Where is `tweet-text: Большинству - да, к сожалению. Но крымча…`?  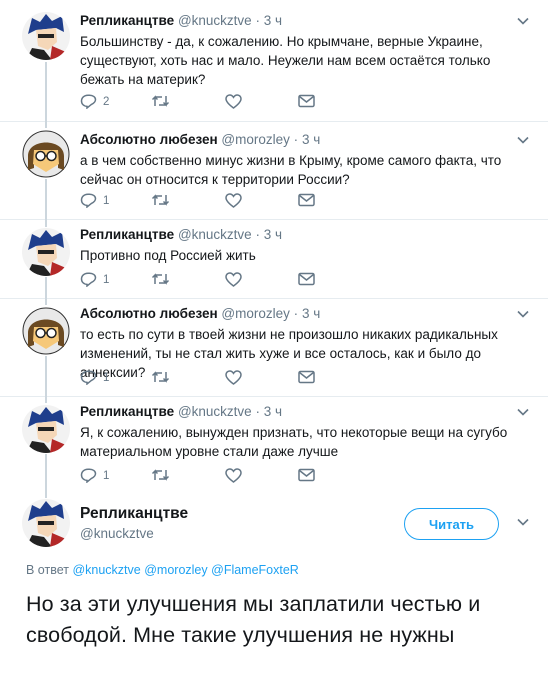
tweet-text: Большинству - да, к сожалению. Но крымча… is located at coordinates (285, 60).